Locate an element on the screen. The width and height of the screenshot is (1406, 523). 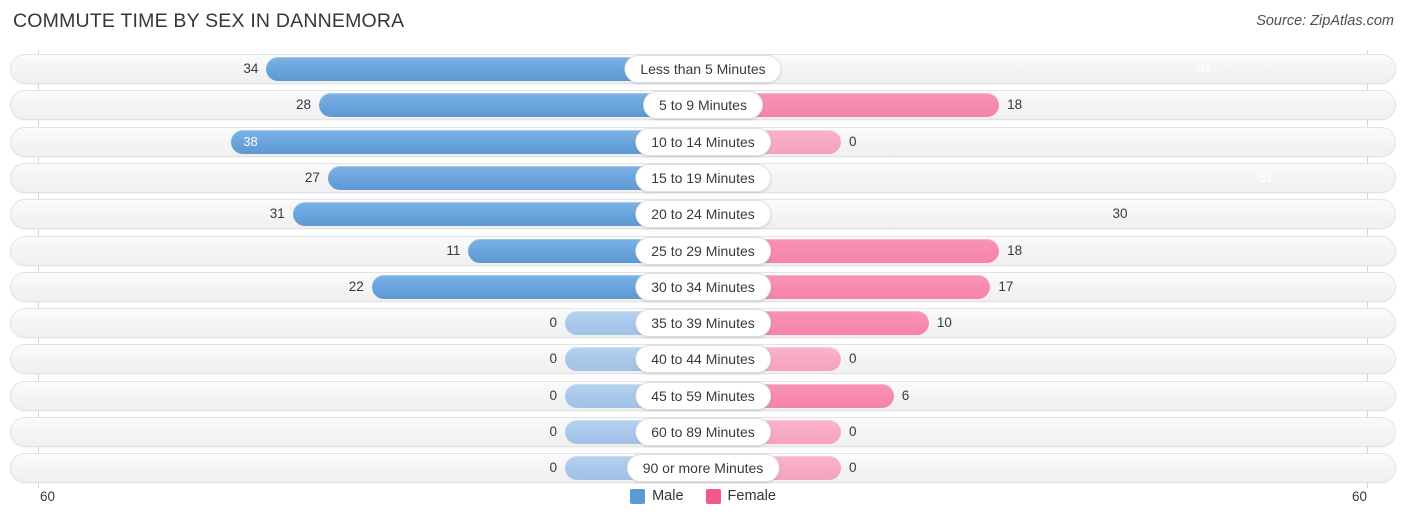
chart-row: 0 0 60 to 89 Minutes is located at coordinates (703, 432).